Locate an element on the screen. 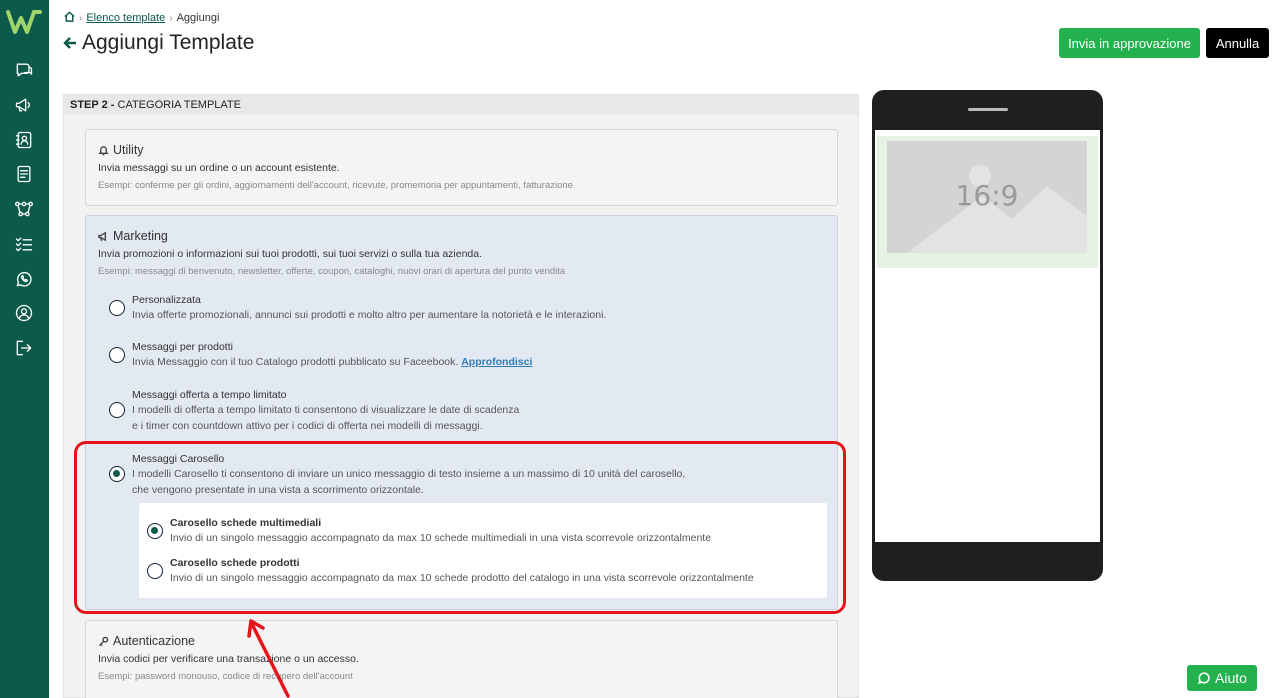  breadcrumb-link-templates: Elenco template is located at coordinates (125, 18).